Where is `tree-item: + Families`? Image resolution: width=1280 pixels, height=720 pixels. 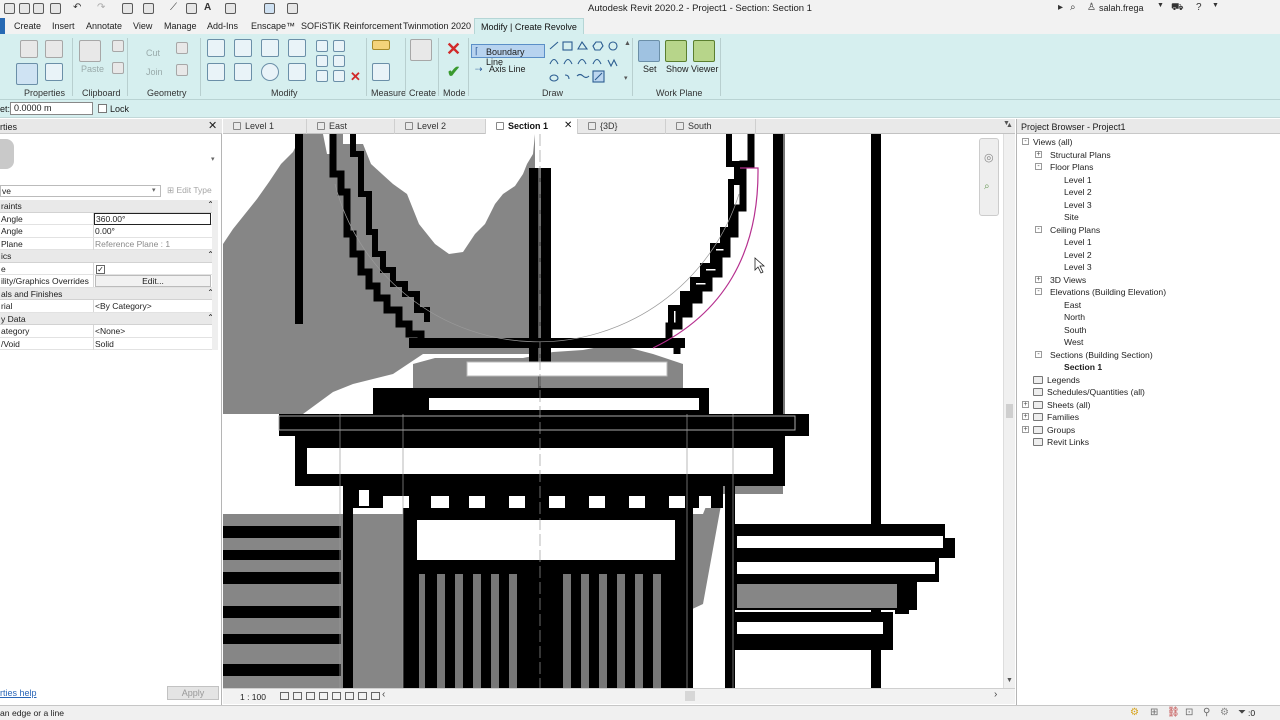
tree-item: + Families is located at coordinates (1147, 417).